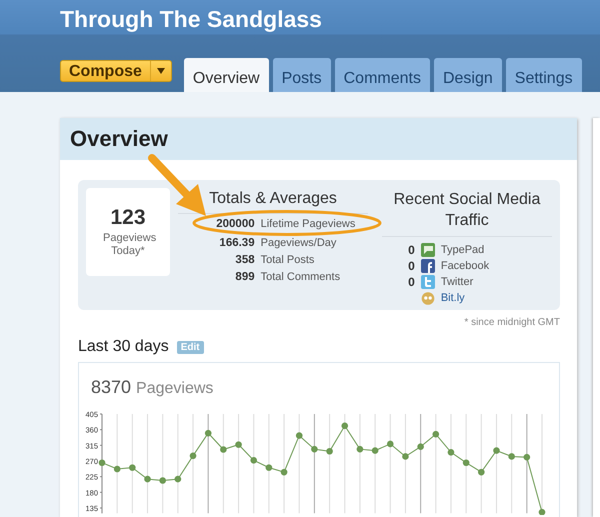  I want to click on source-label: Twitter, so click(457, 282).